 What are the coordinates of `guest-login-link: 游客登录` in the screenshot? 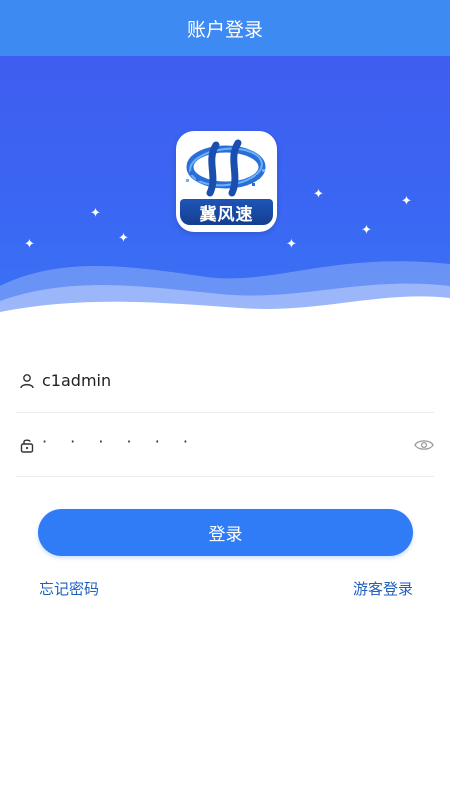 It's located at (383, 588).